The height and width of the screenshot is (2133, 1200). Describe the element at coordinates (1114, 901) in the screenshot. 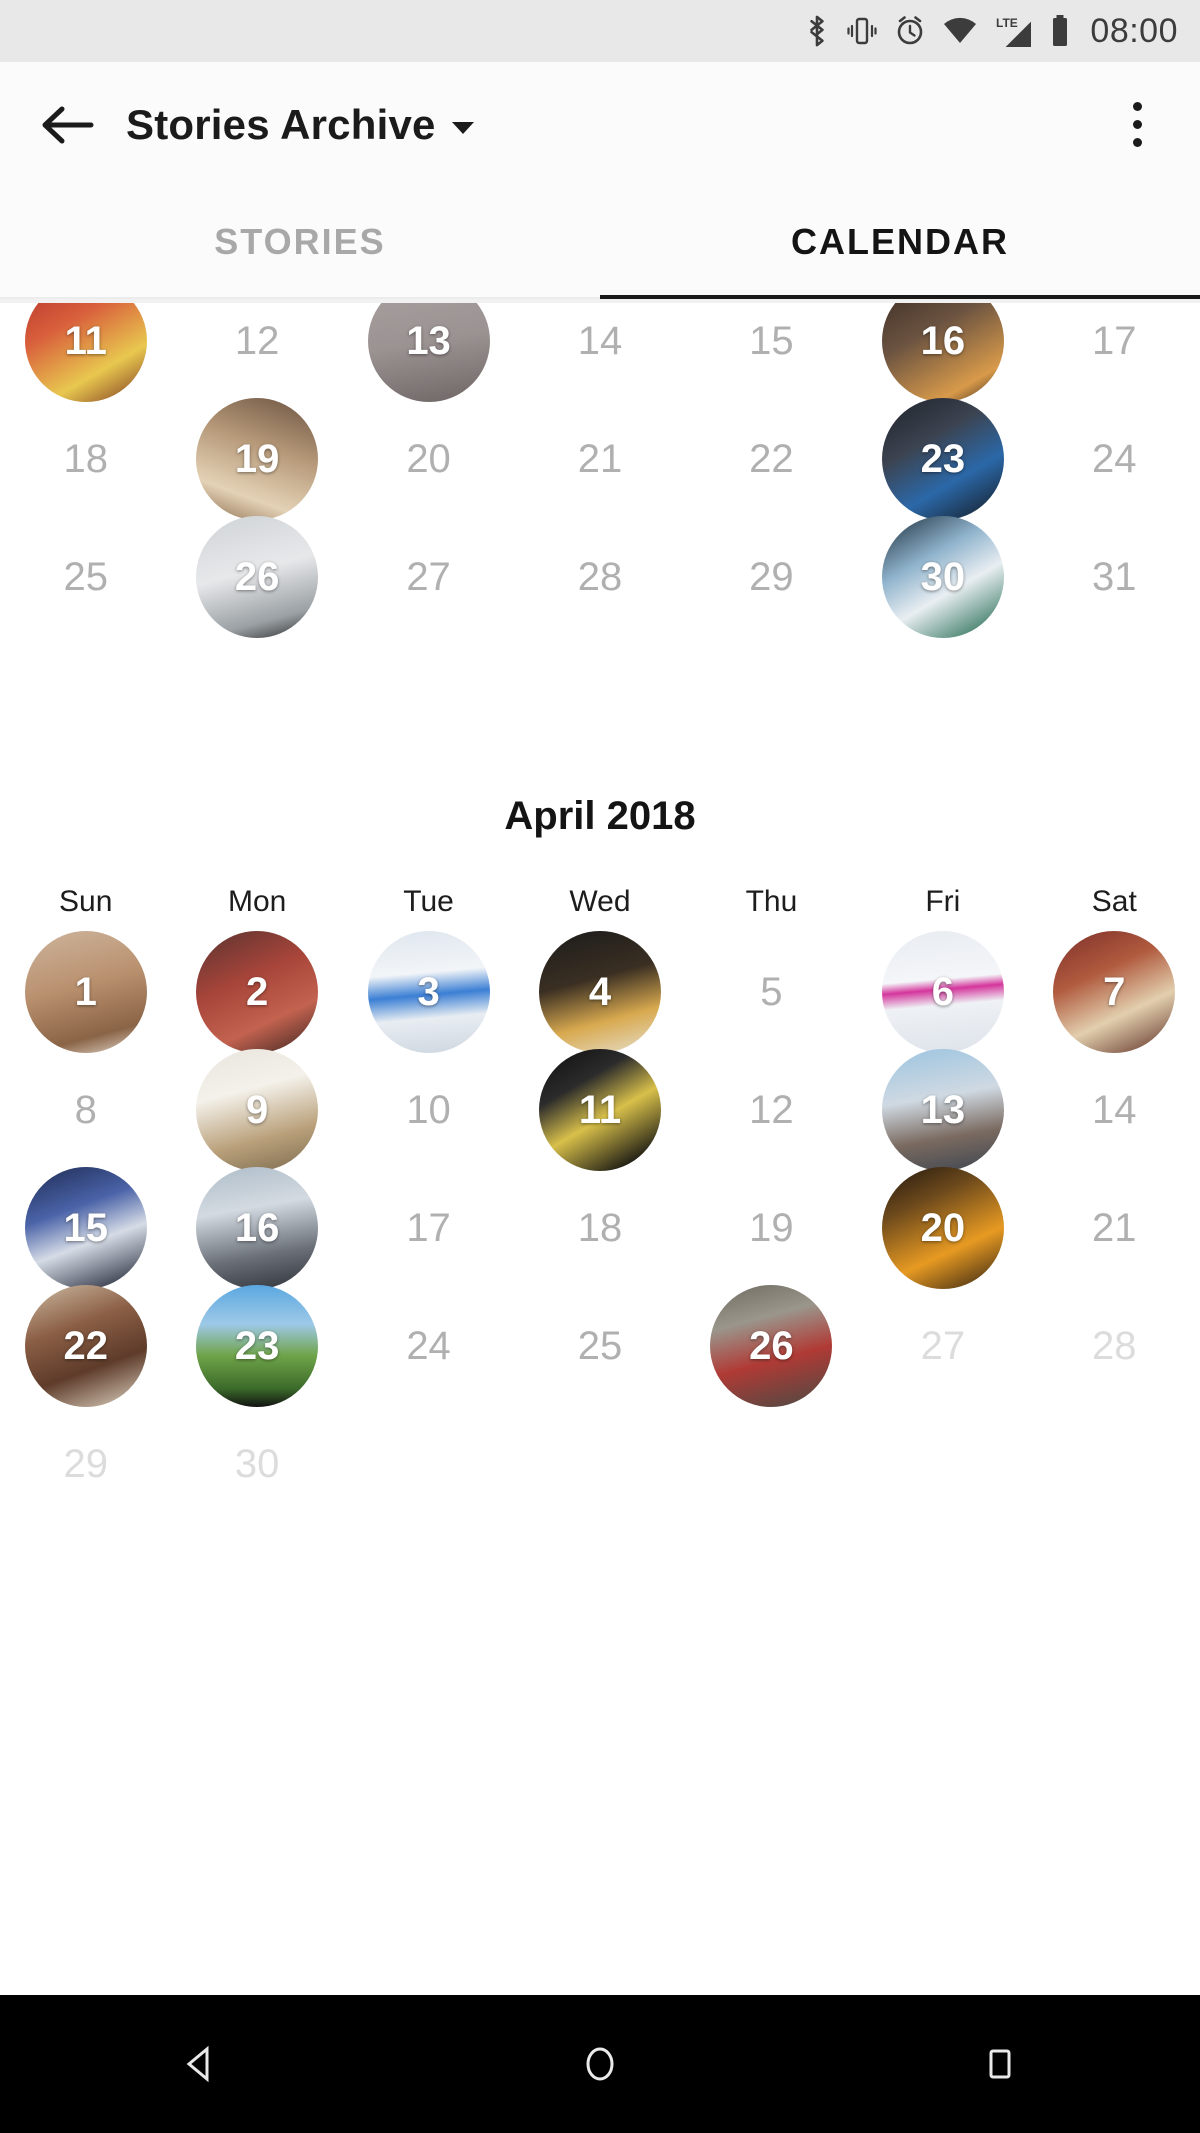

I see `day-of-week-label: Sat` at that location.